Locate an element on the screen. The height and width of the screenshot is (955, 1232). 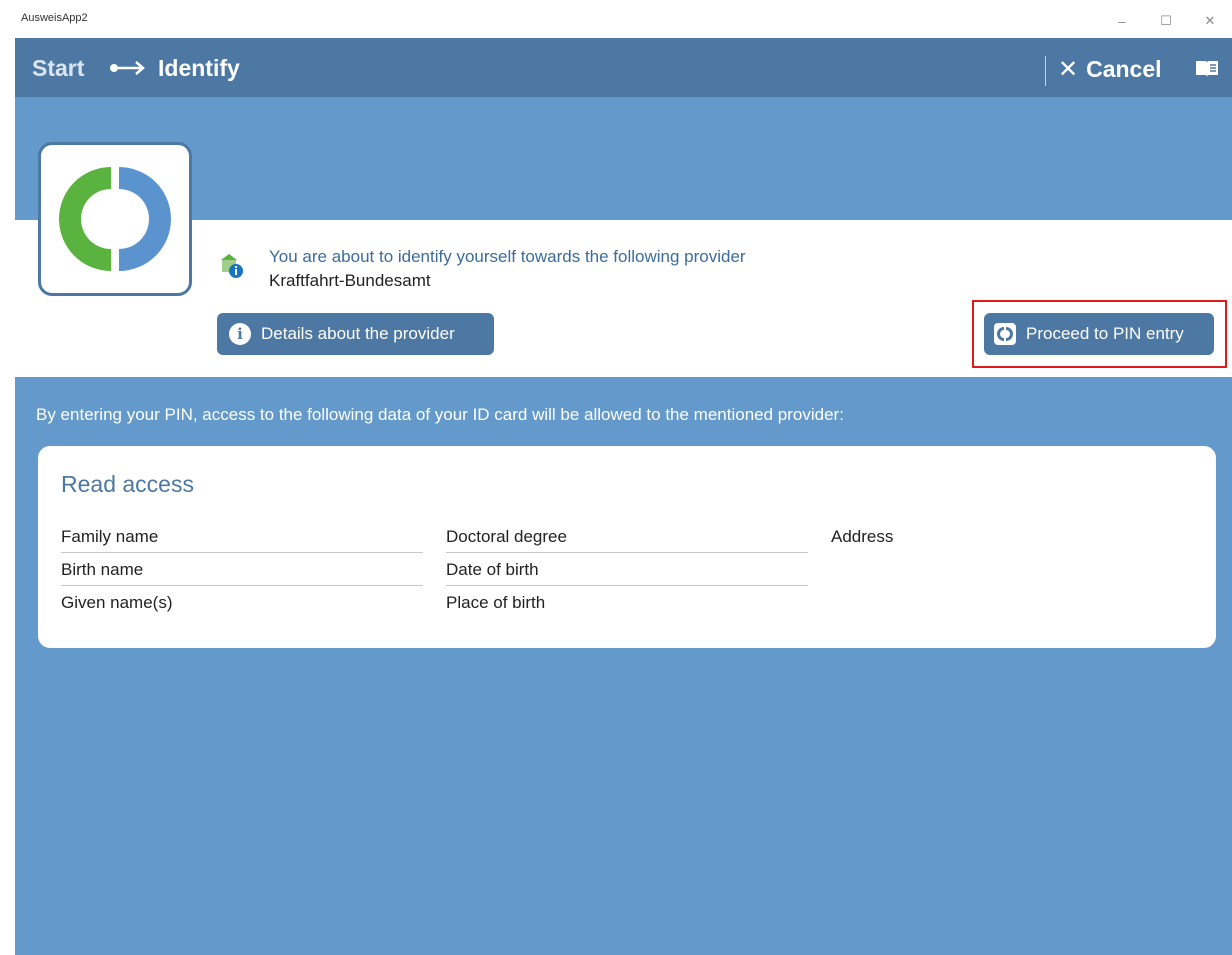
cancel-button: ✕ Cancel is located at coordinates (1110, 69).